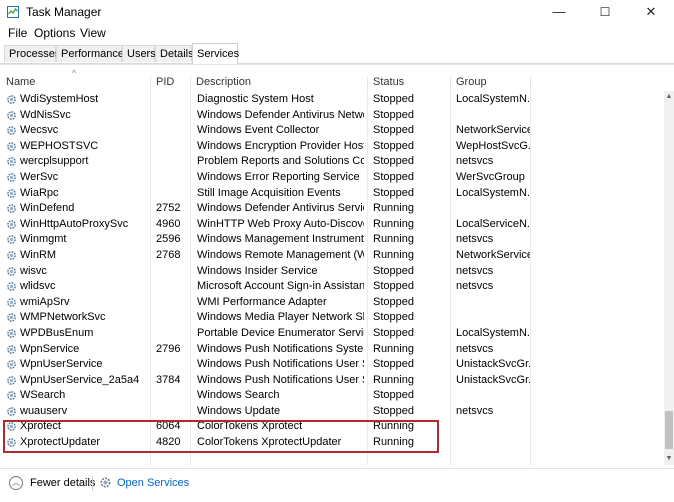 This screenshot has width=674, height=502. Describe the element at coordinates (280, 208) in the screenshot. I see `service-description: Windows Defender Antivirus Service` at that location.